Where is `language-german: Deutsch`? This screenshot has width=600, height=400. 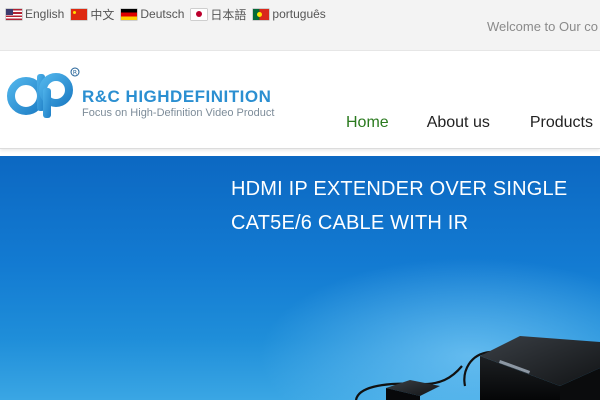 language-german: Deutsch is located at coordinates (152, 14).